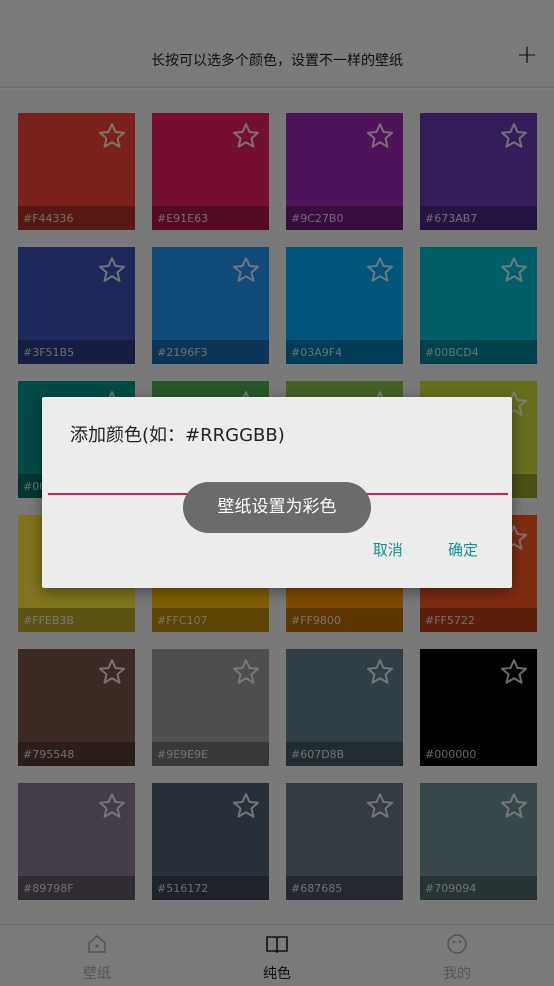 Image resolution: width=554 pixels, height=986 pixels. I want to click on dialog-actions: 取消 确定, so click(405, 549).